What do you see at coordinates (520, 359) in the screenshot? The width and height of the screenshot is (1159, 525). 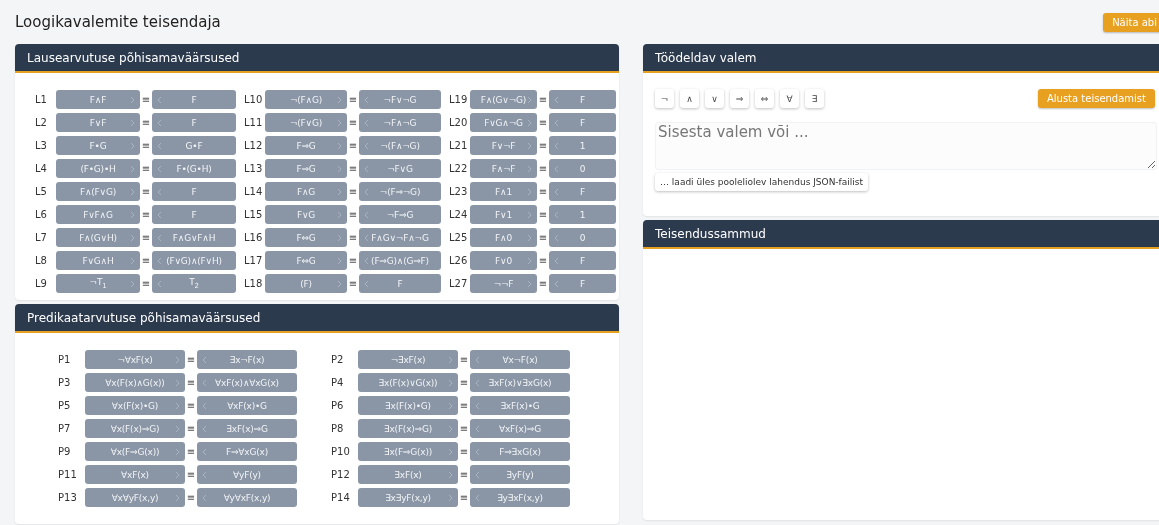 I see `formula-button: ∀x¬F(x)` at bounding box center [520, 359].